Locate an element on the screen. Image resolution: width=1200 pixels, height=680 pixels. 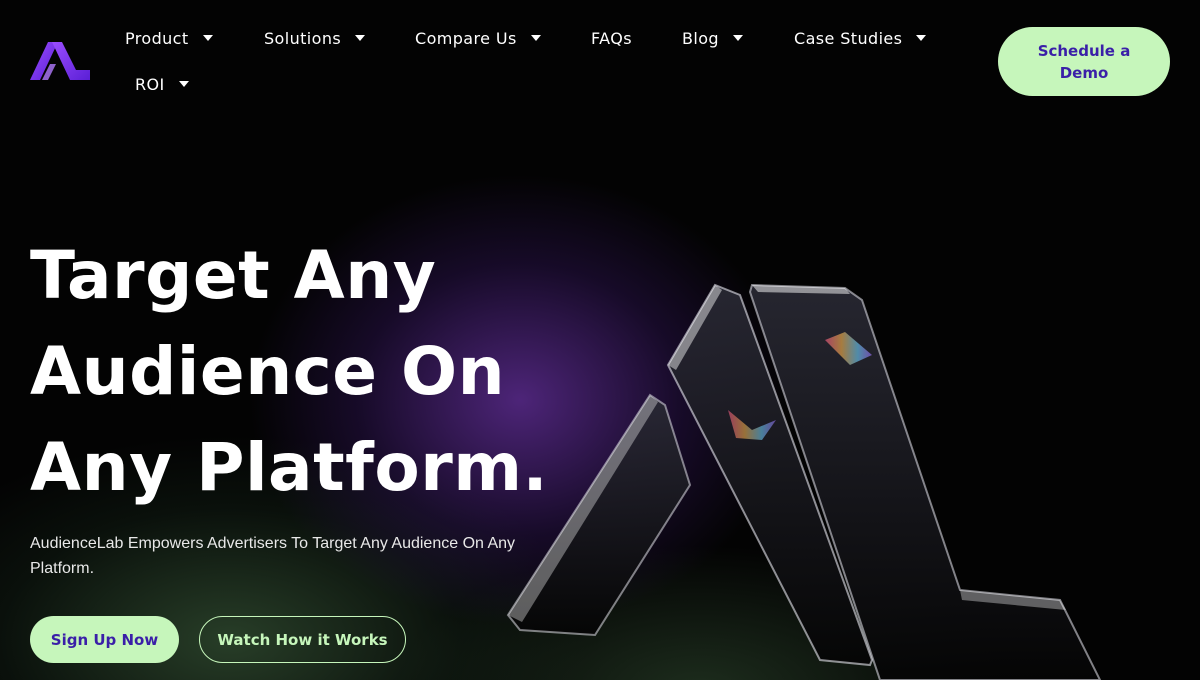
sign-up-button: Sign Up Now is located at coordinates (104, 639).